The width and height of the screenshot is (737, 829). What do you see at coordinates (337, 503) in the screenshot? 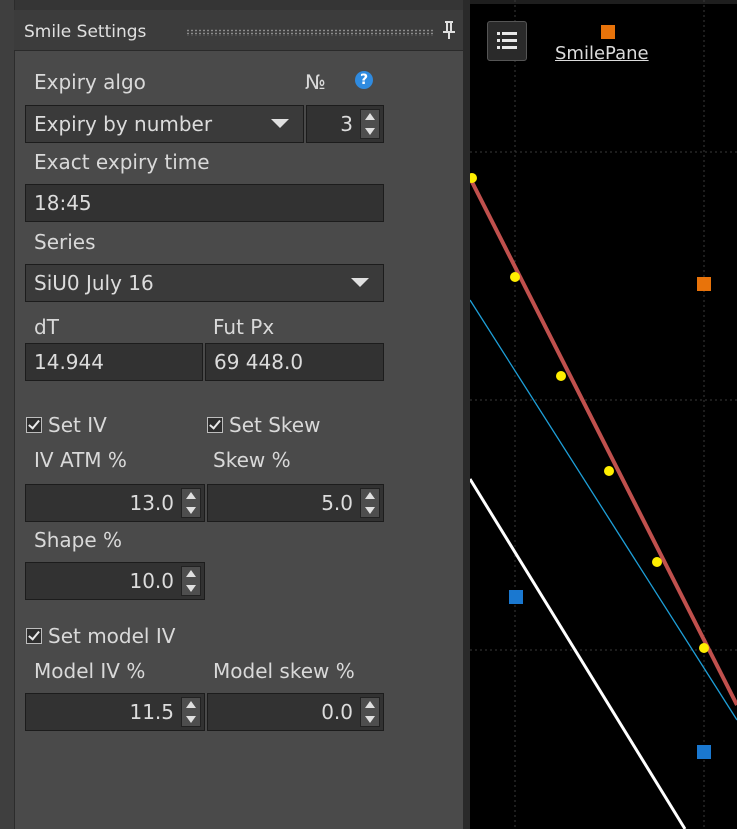
I see `skew-value: 5.0` at bounding box center [337, 503].